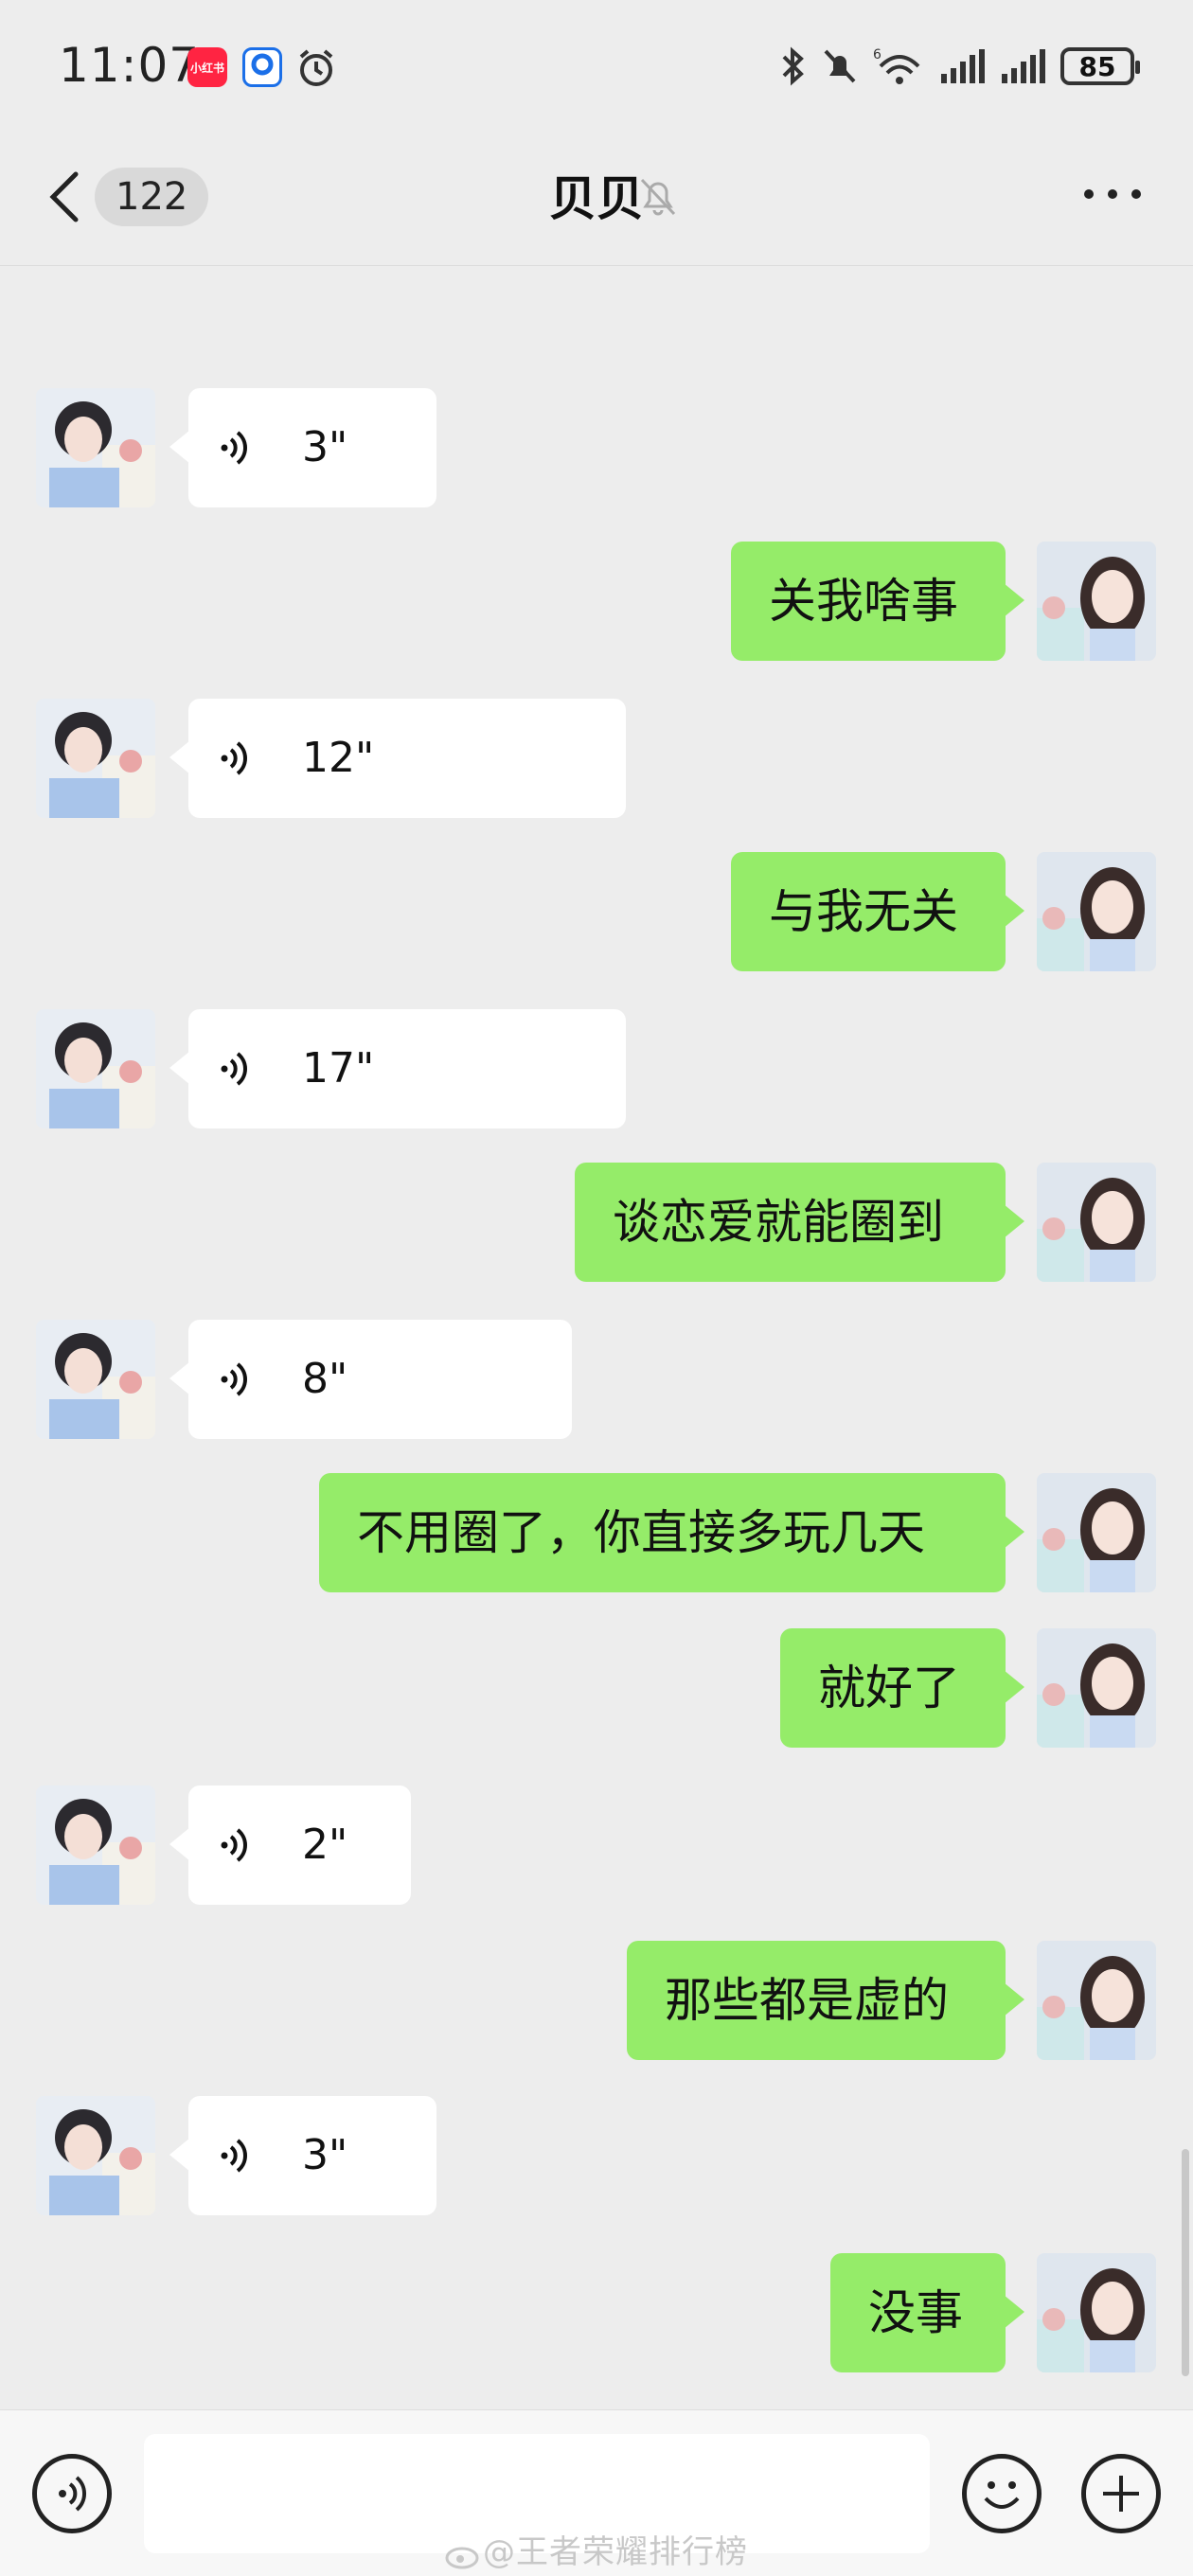 The width and height of the screenshot is (1193, 2576). I want to click on voice-duration: 12", so click(338, 758).